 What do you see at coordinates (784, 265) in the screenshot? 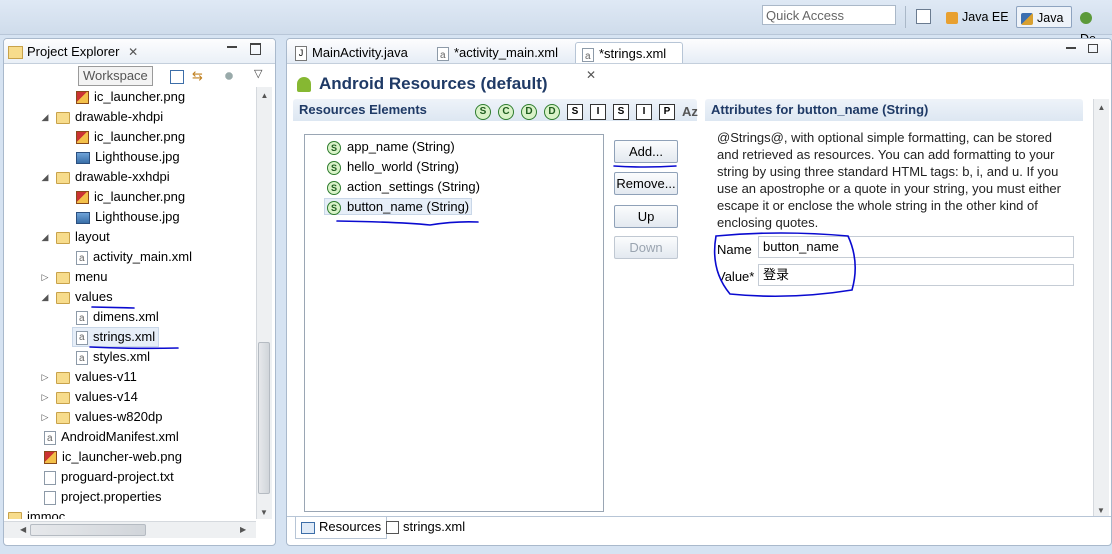
I see `circle-name-value` at bounding box center [784, 265].